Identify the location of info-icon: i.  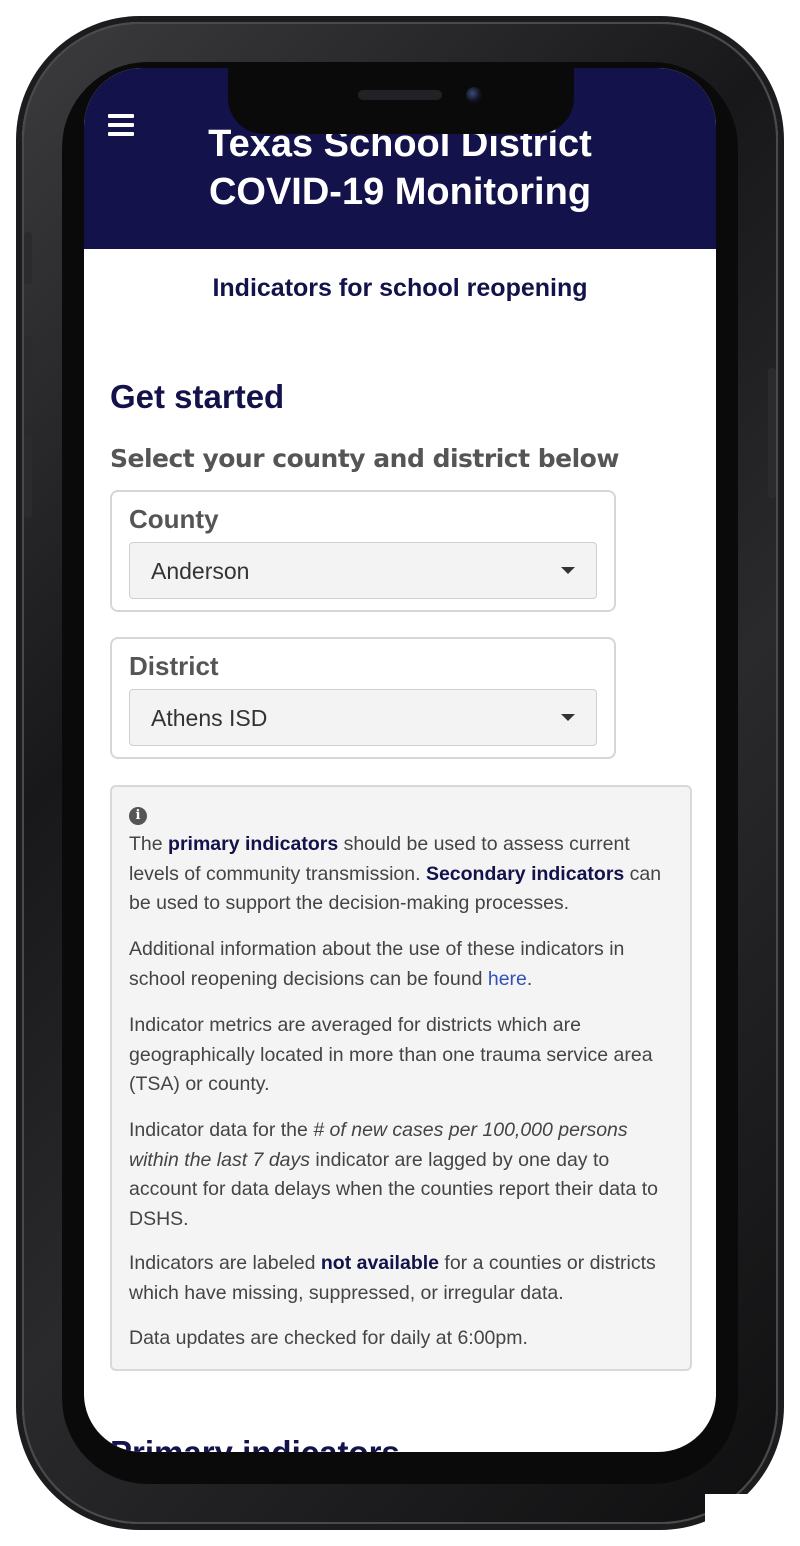
(138, 816).